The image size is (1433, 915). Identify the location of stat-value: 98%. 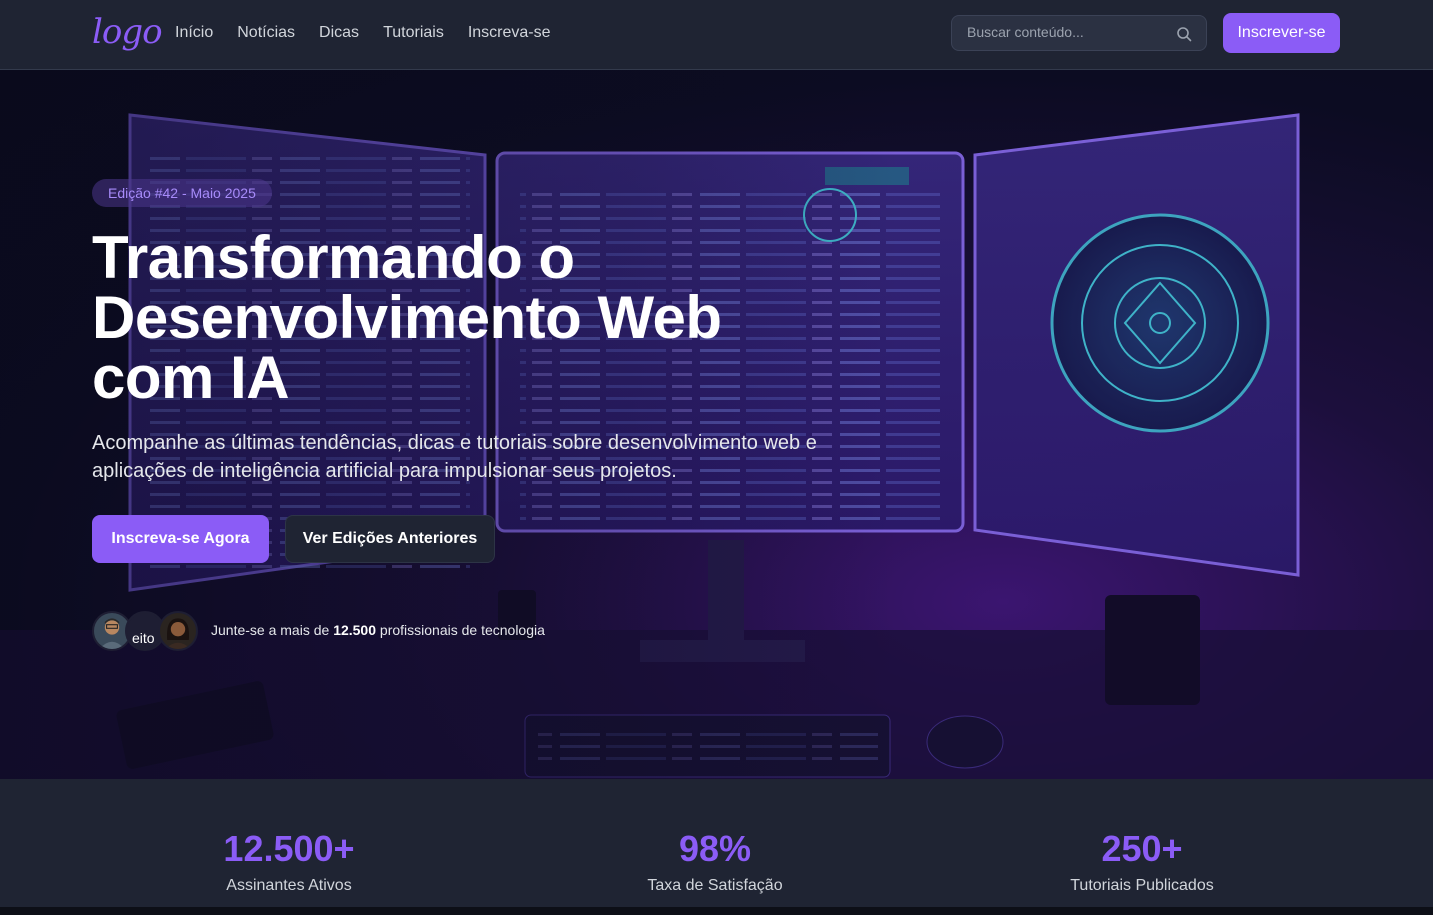
(715, 848).